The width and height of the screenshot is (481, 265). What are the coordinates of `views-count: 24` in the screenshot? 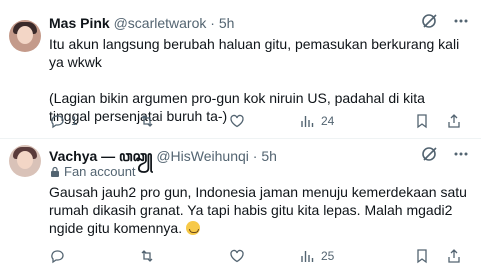 It's located at (328, 121).